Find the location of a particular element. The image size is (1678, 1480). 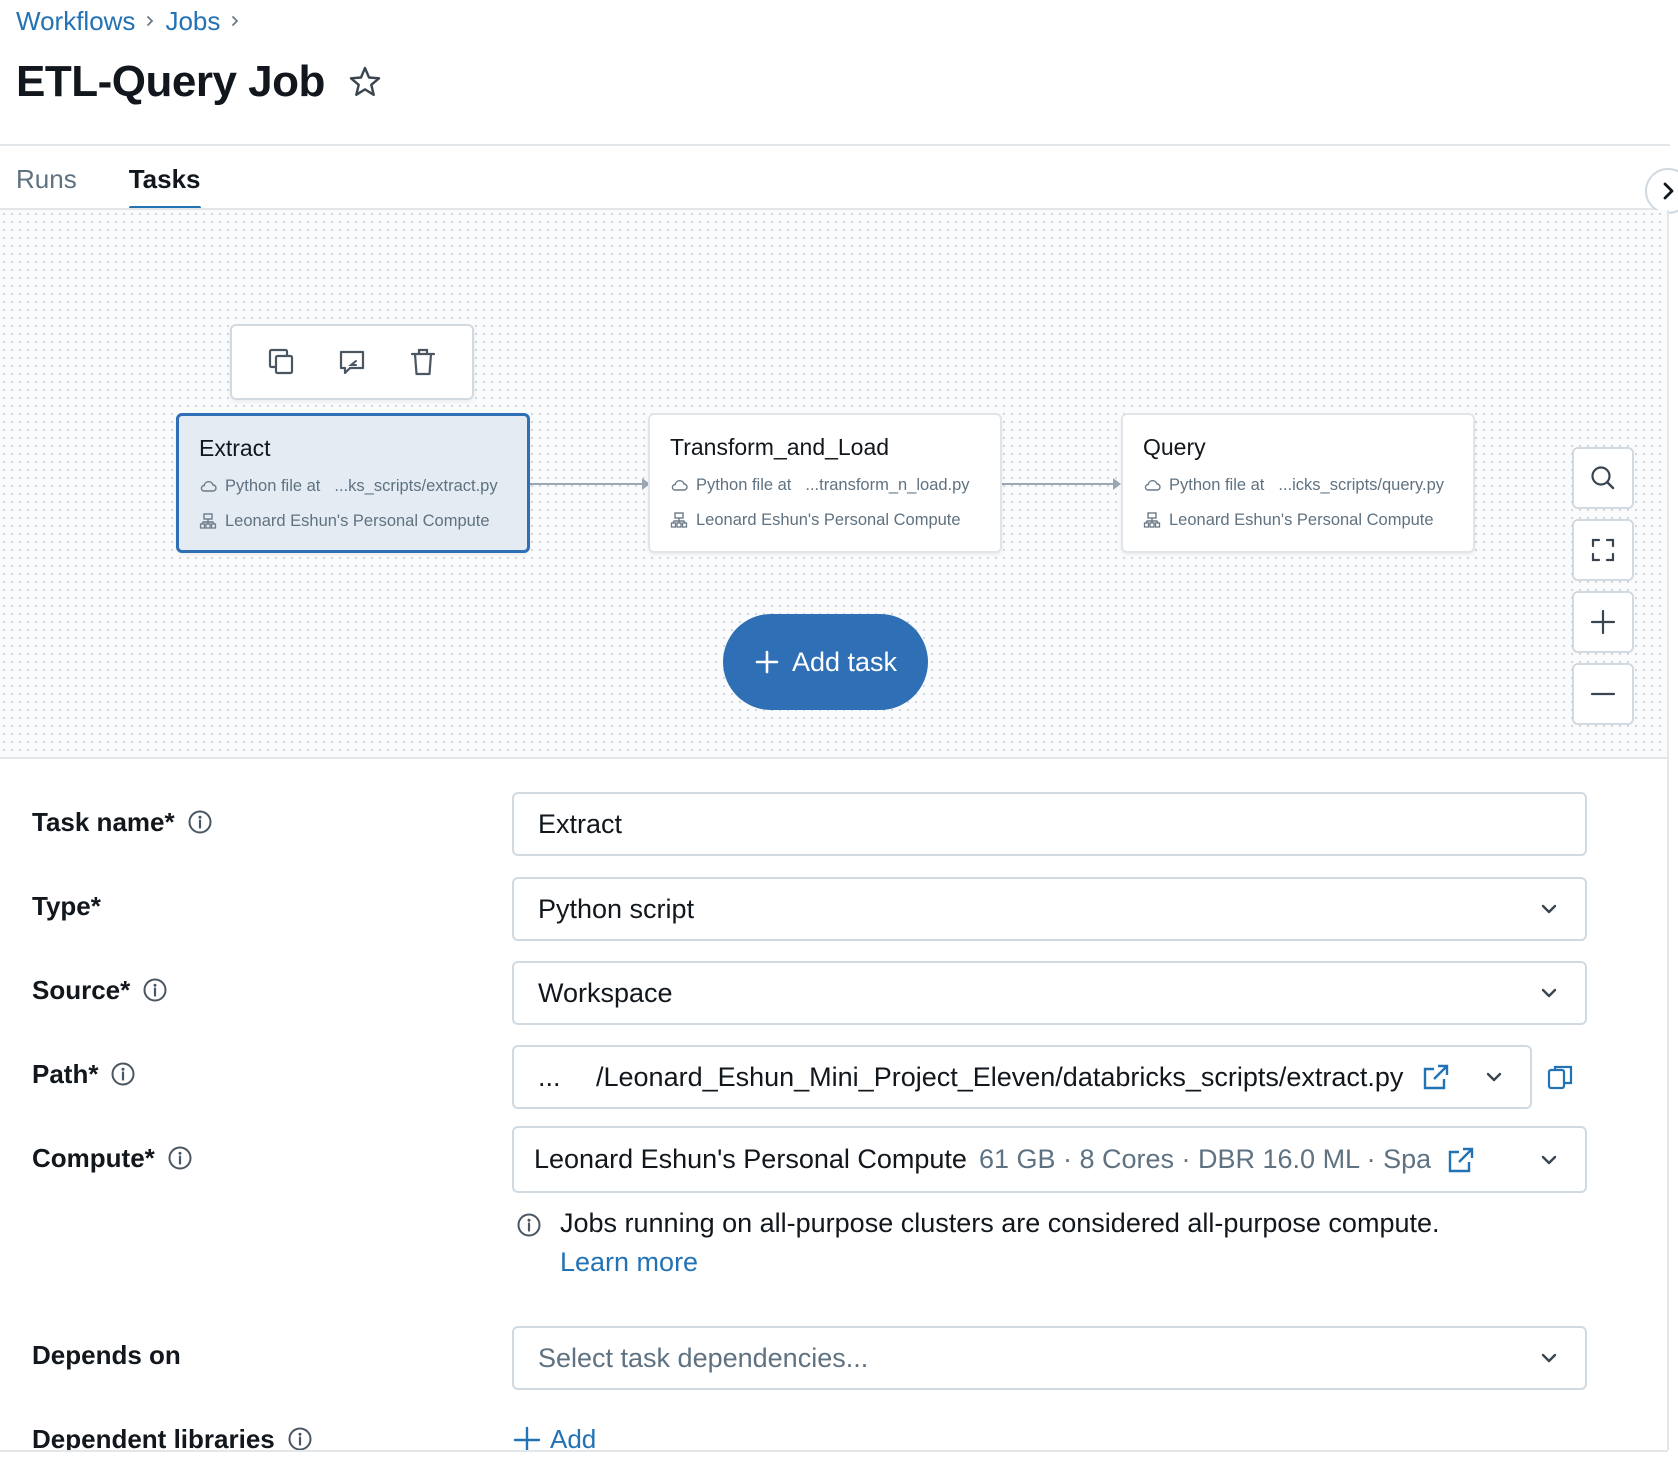

source-label: Source* is located at coordinates (100, 990).